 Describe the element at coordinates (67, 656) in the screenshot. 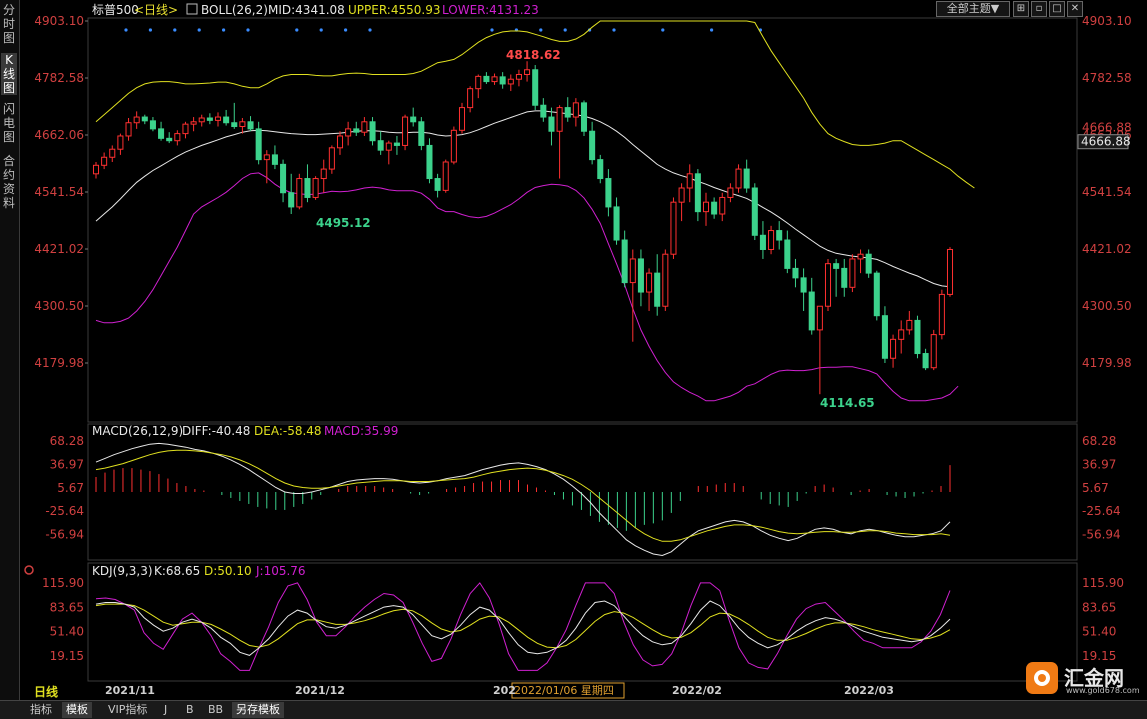

I see `kdj-axis-label-left: 19.15` at that location.